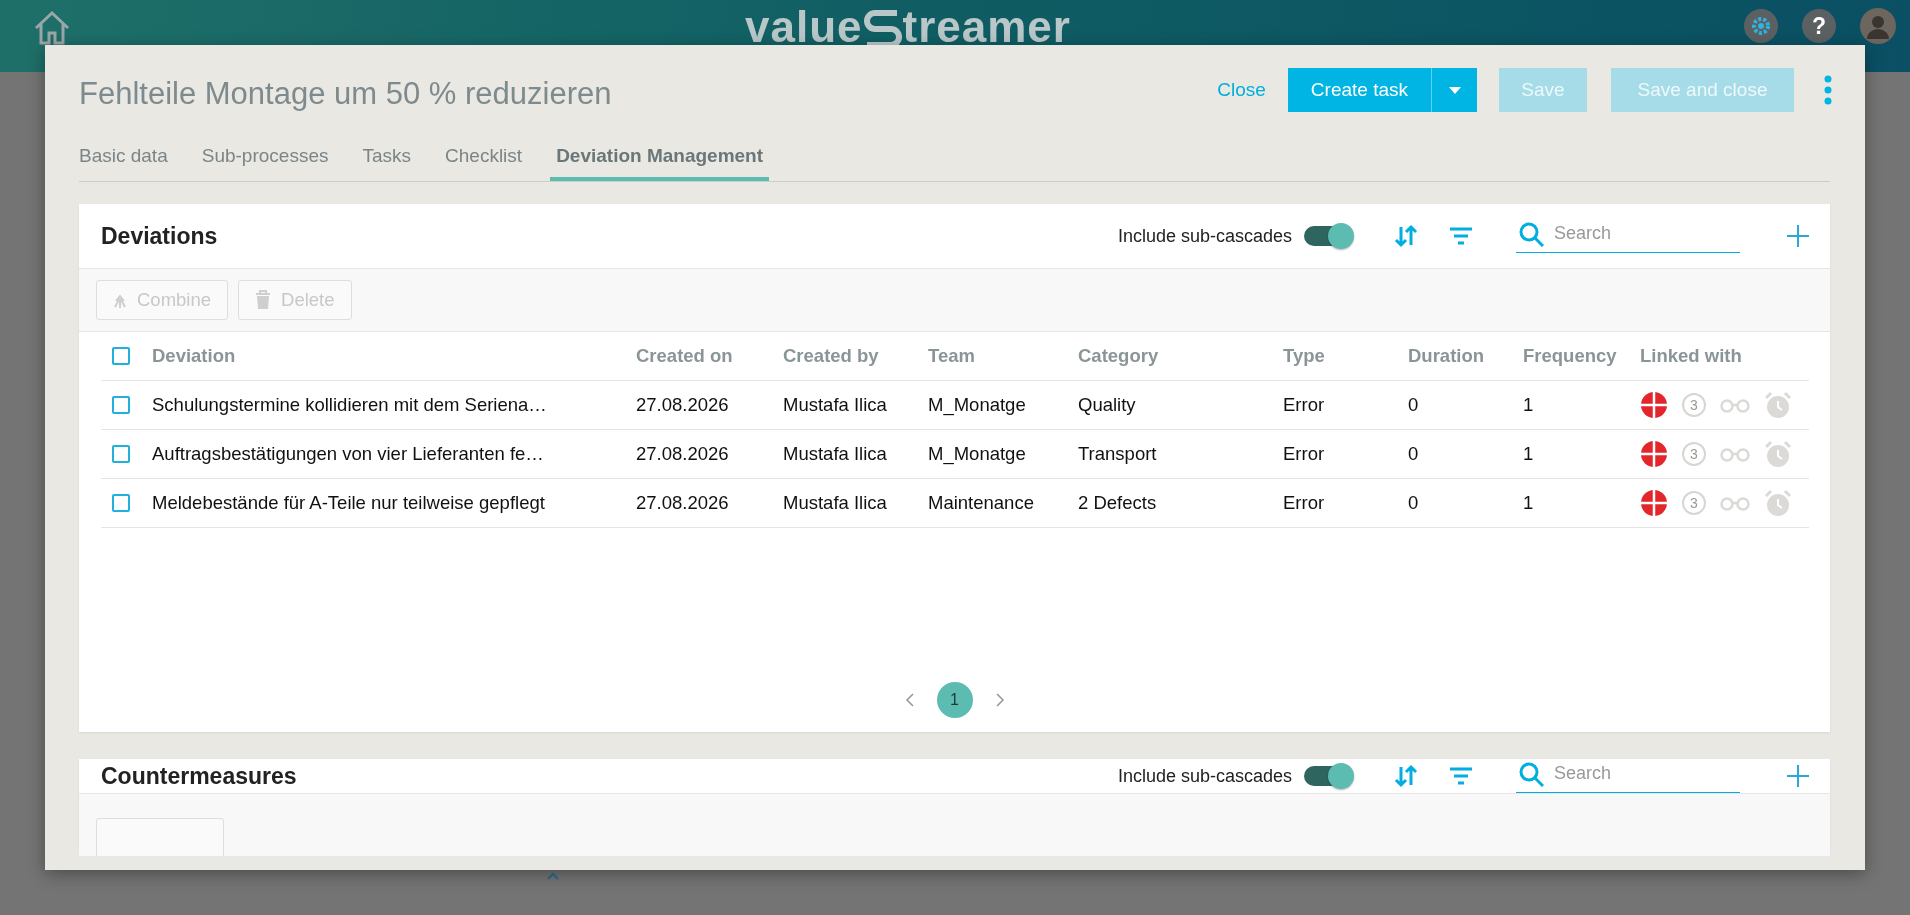 Image resolution: width=1910 pixels, height=915 pixels. I want to click on column-header: Type, so click(1304, 355).